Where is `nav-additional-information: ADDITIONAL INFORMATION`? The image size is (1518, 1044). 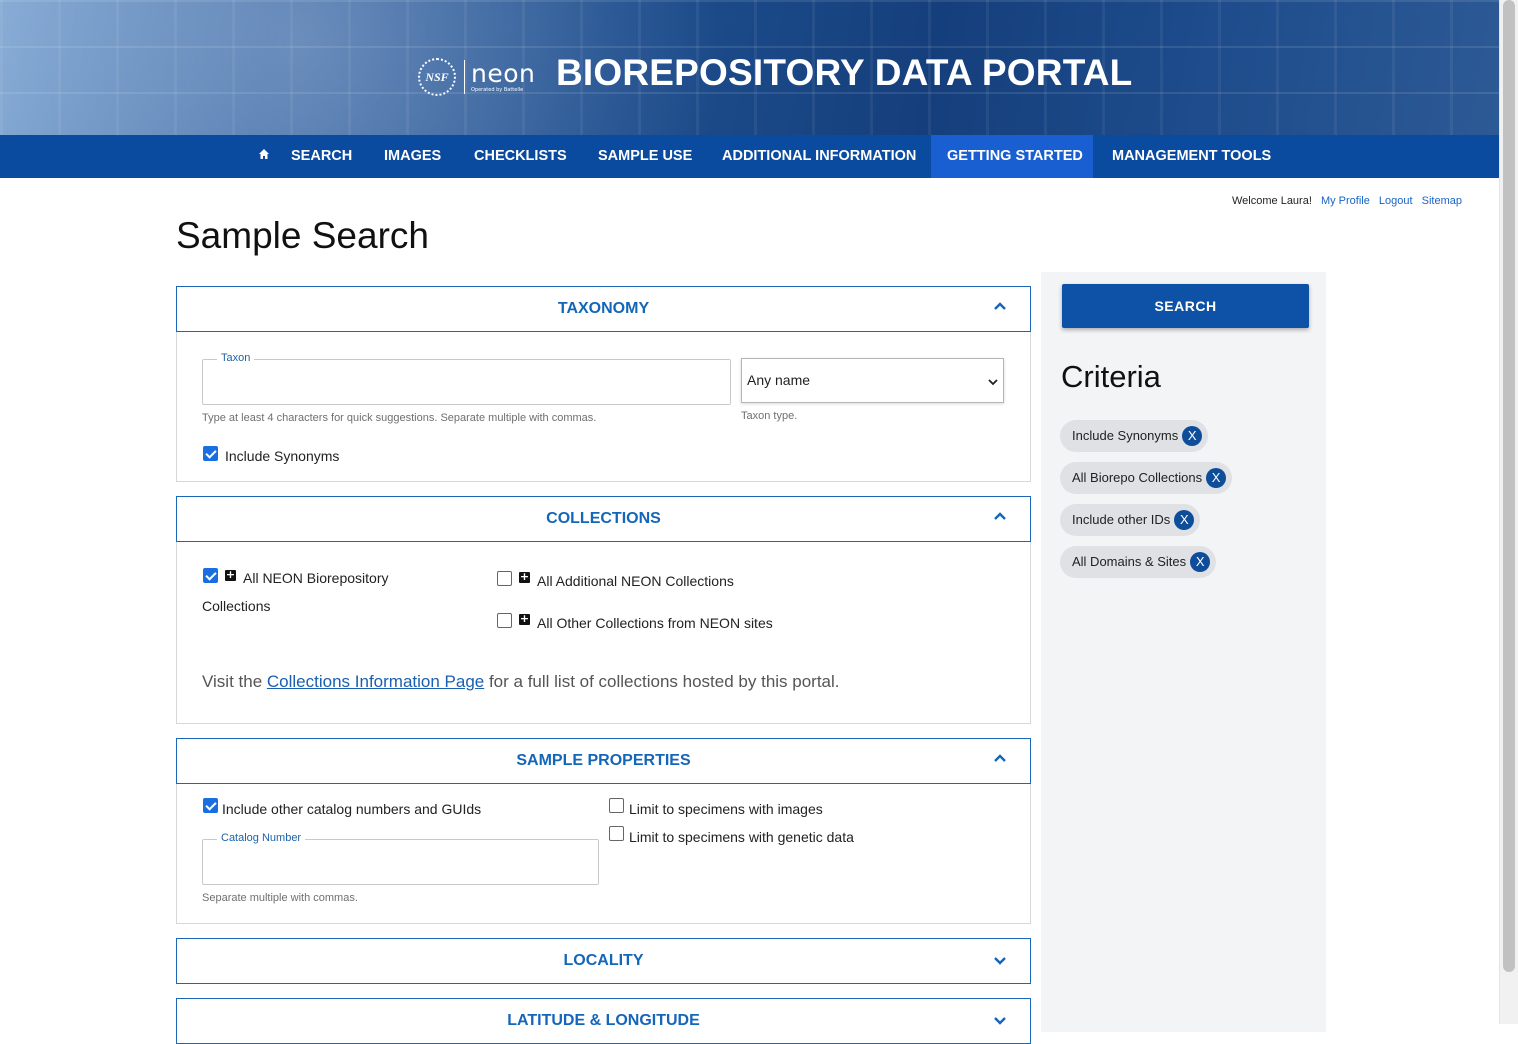 nav-additional-information: ADDITIONAL INFORMATION is located at coordinates (819, 156).